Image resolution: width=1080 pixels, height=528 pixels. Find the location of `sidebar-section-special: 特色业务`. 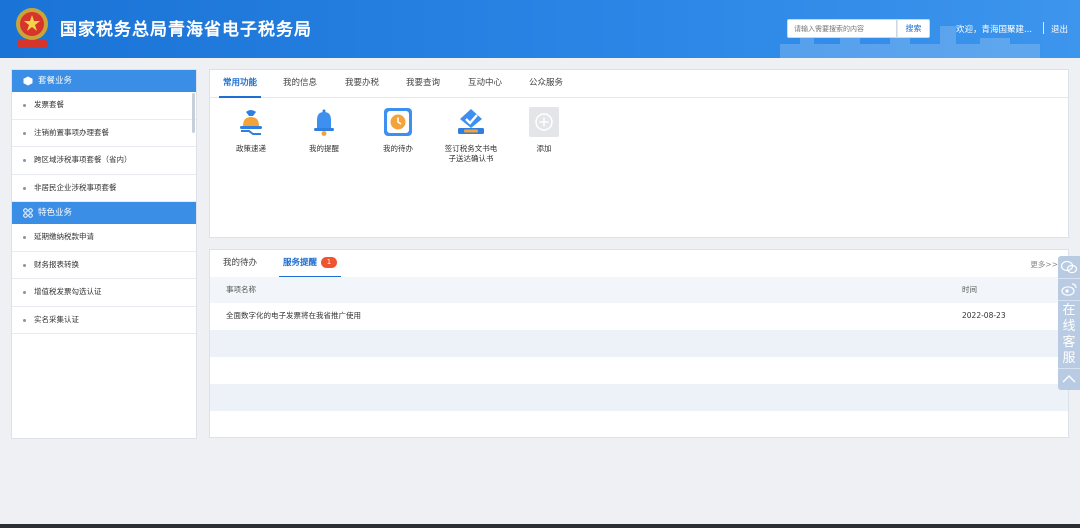

sidebar-section-special: 特色业务 is located at coordinates (104, 213).